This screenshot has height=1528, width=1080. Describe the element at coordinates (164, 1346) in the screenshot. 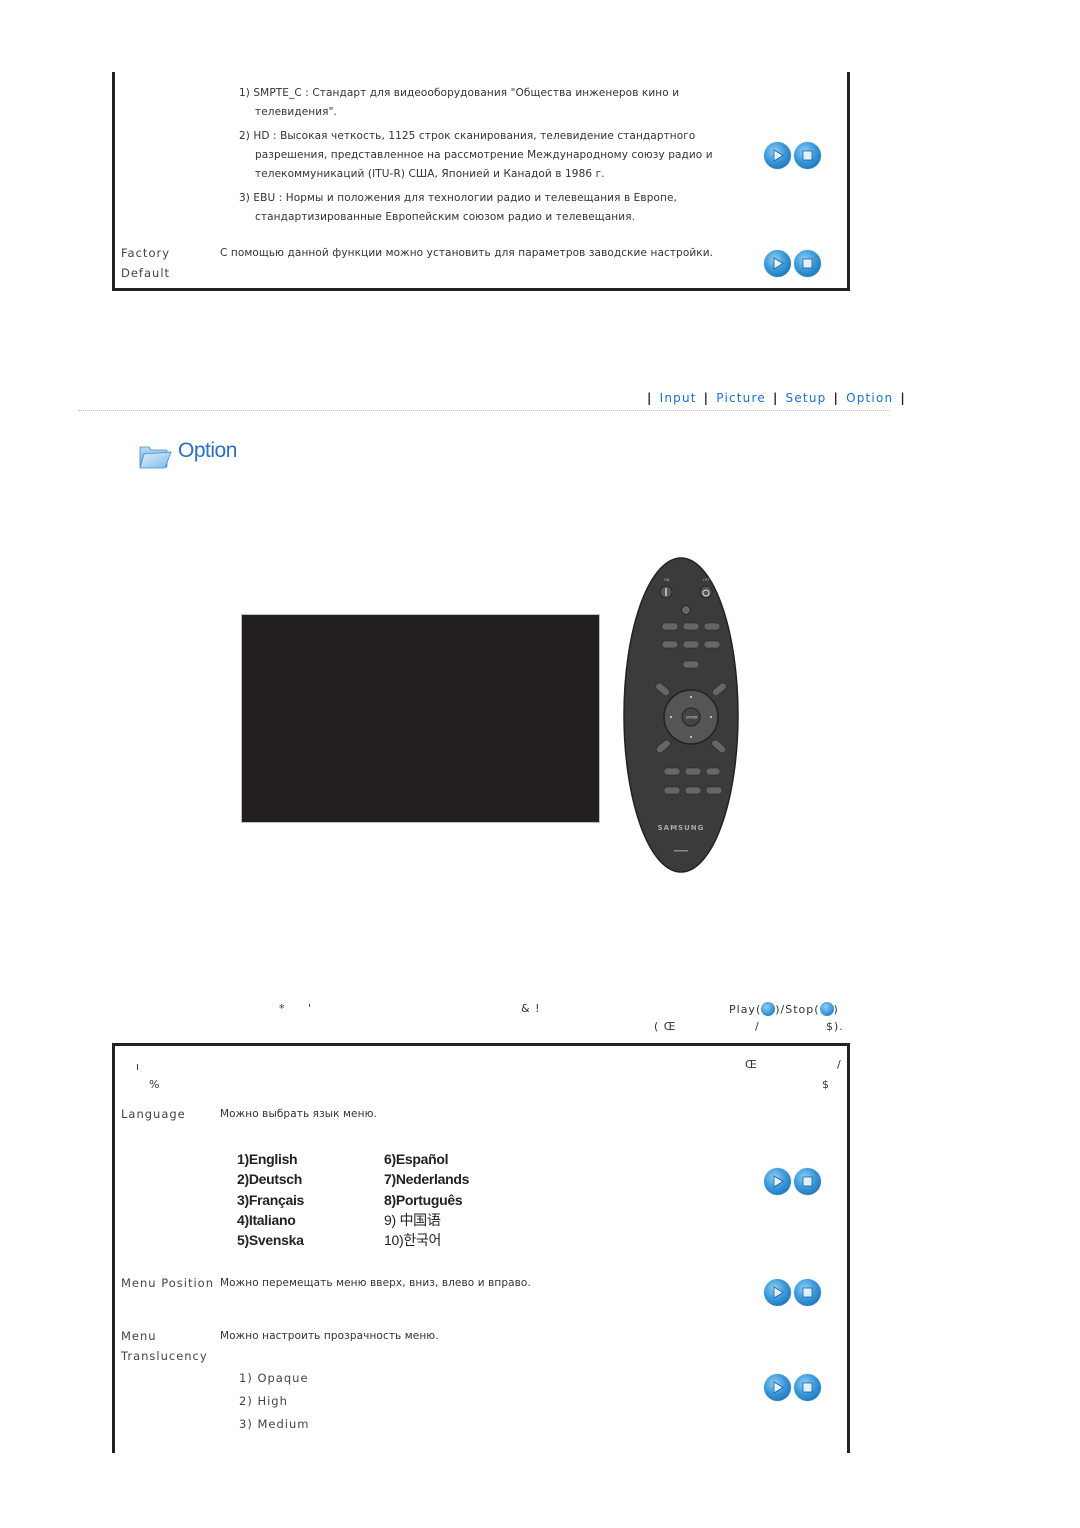

I see `menu-translucency-label: Menu Translucency` at that location.